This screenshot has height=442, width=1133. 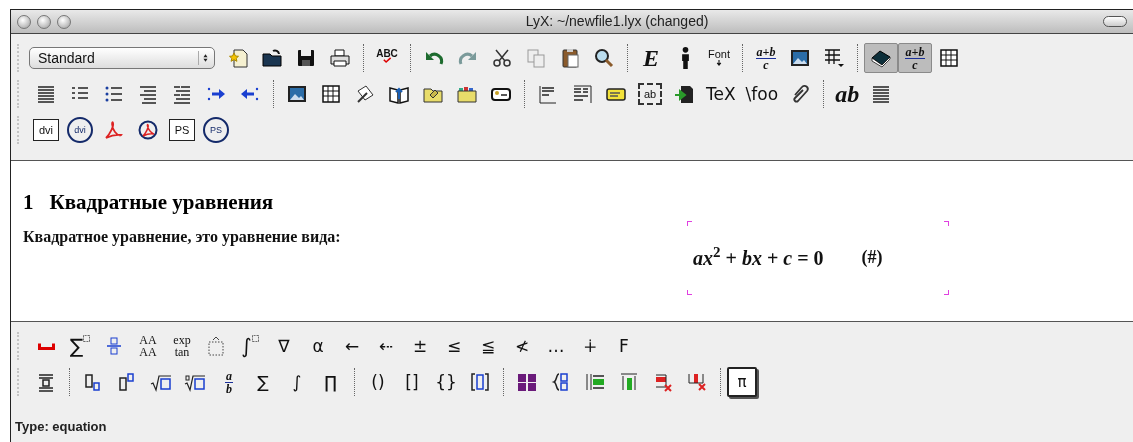 I want to click on minimize-button, so click(x=44, y=21).